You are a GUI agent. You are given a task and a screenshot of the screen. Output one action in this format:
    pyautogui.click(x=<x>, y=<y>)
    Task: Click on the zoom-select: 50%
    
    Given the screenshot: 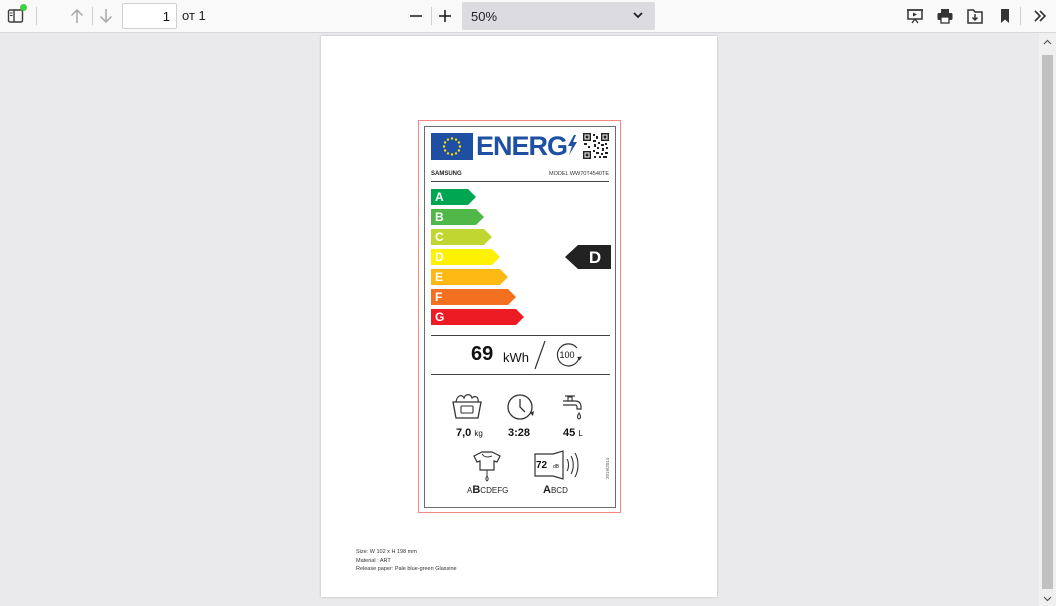 What is the action you would take?
    pyautogui.click(x=558, y=16)
    